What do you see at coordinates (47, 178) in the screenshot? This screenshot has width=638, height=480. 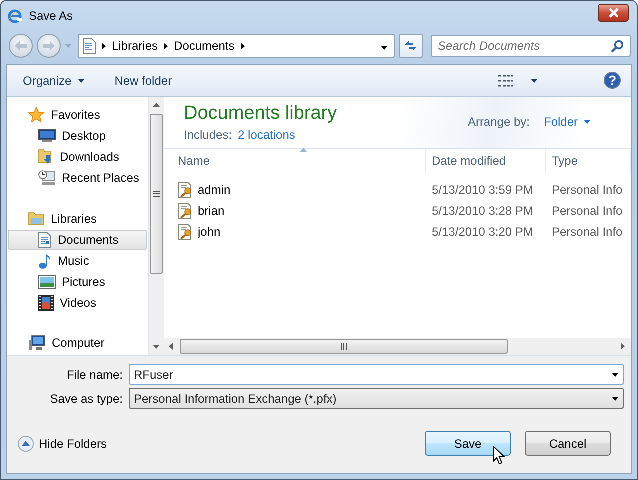 I see `recent-places-icon` at bounding box center [47, 178].